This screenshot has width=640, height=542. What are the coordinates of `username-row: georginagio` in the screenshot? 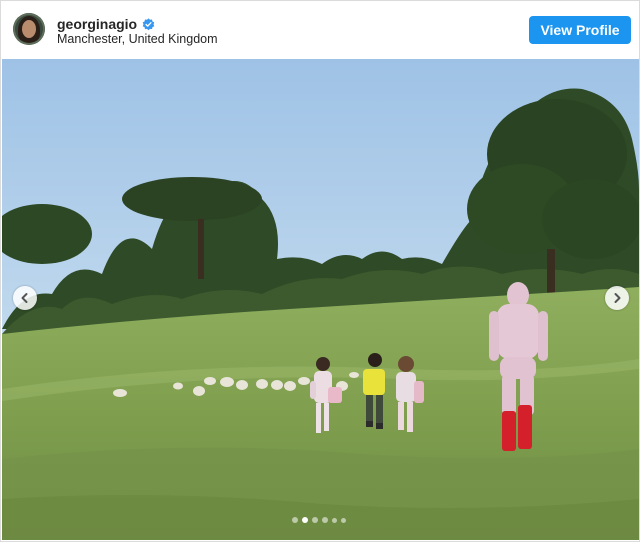 It's located at (106, 24).